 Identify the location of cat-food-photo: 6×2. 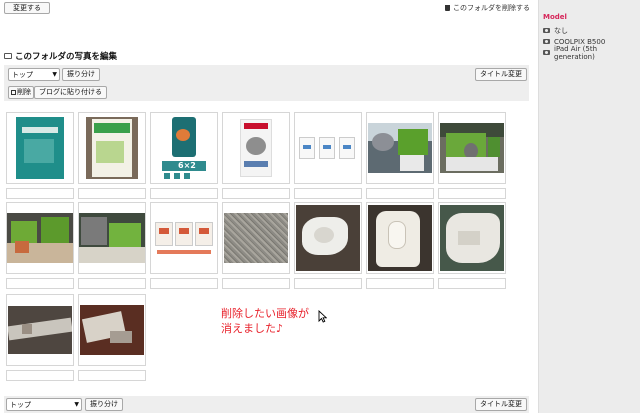
(184, 148).